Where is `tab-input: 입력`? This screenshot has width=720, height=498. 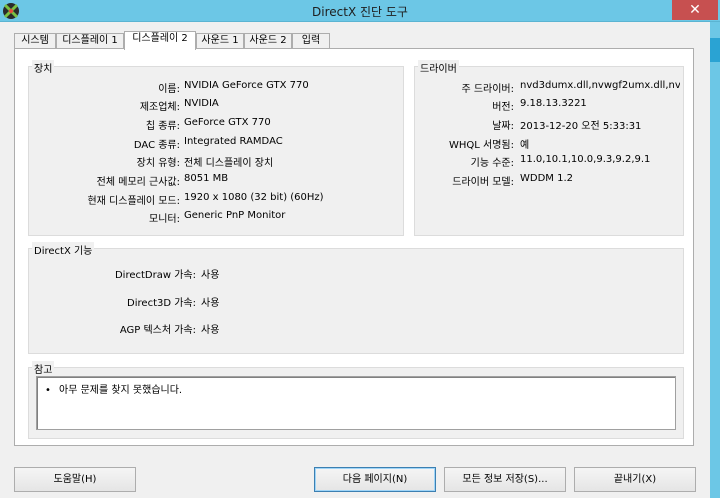
tab-input: 입력 is located at coordinates (311, 41).